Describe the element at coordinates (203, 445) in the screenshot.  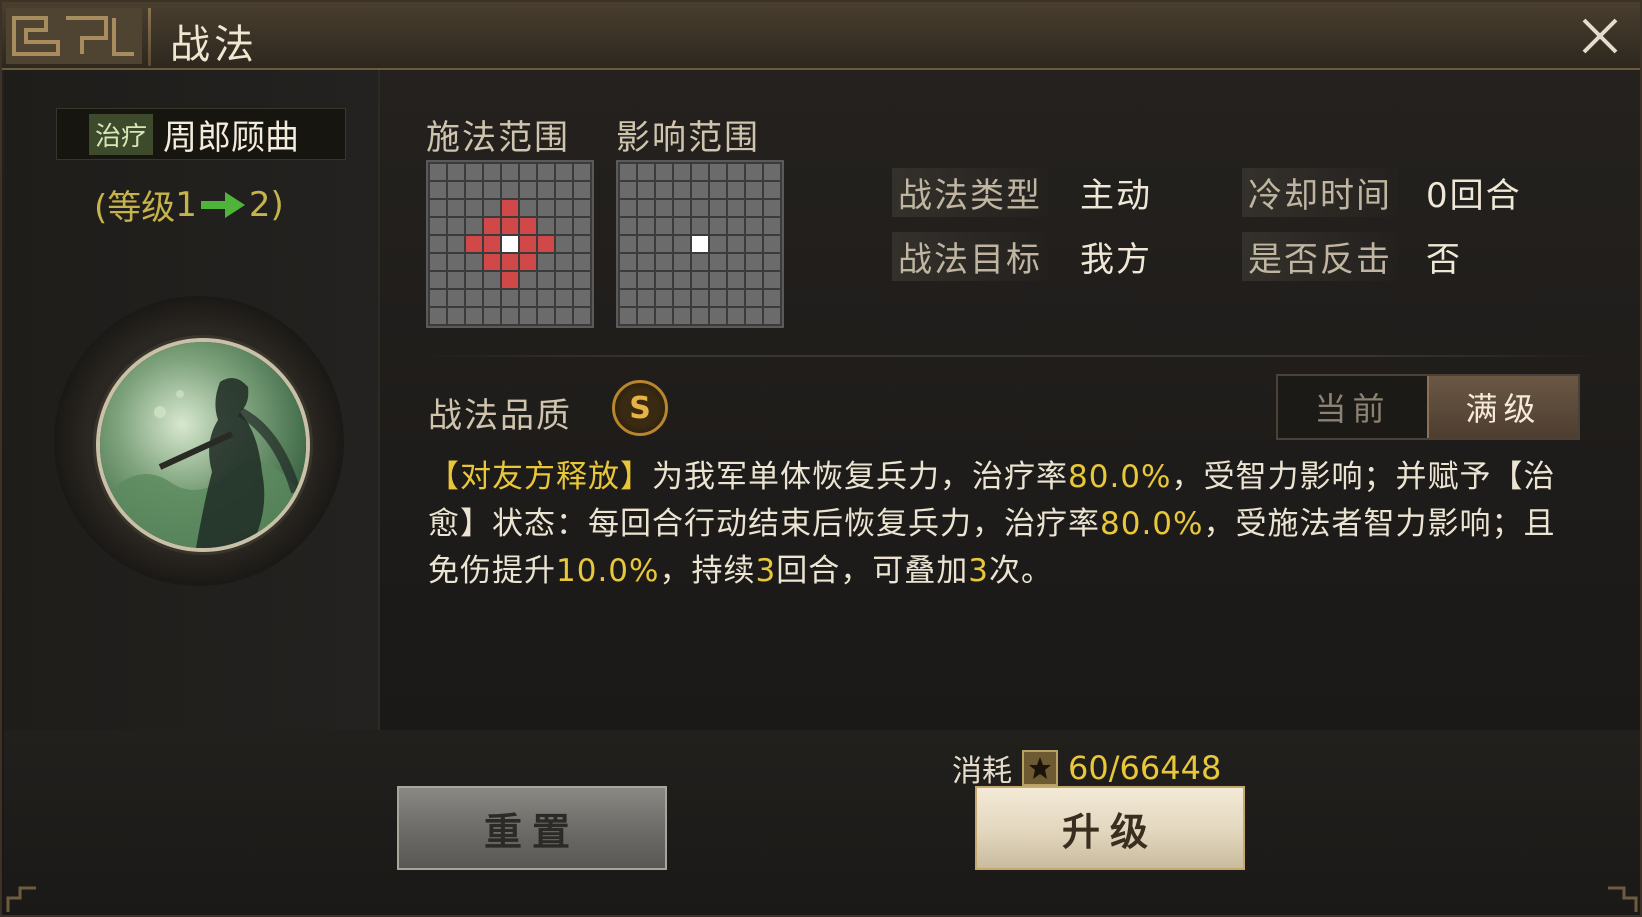
I see `skill-portrait` at that location.